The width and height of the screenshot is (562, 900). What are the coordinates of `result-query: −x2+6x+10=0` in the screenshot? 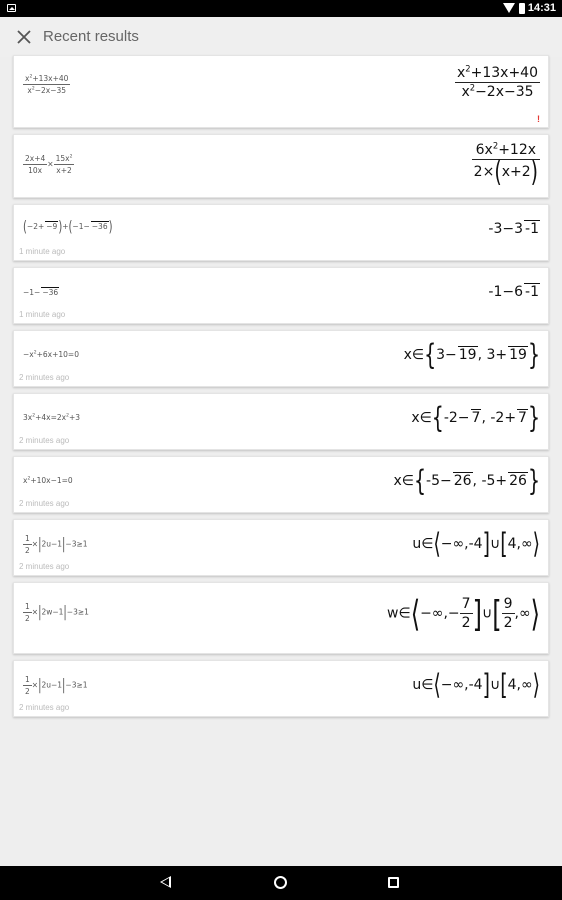 It's located at (51, 354).